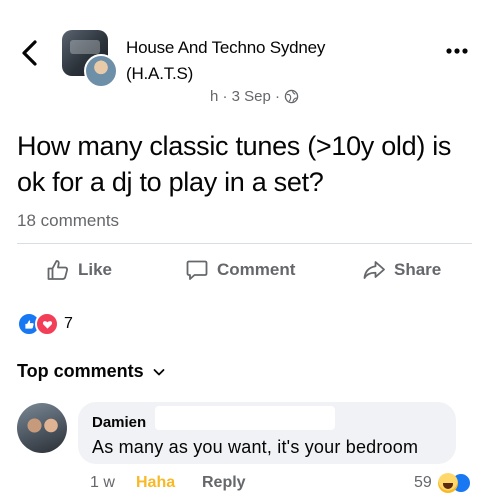 The height and width of the screenshot is (500, 487). Describe the element at coordinates (244, 243) in the screenshot. I see `divider` at that location.